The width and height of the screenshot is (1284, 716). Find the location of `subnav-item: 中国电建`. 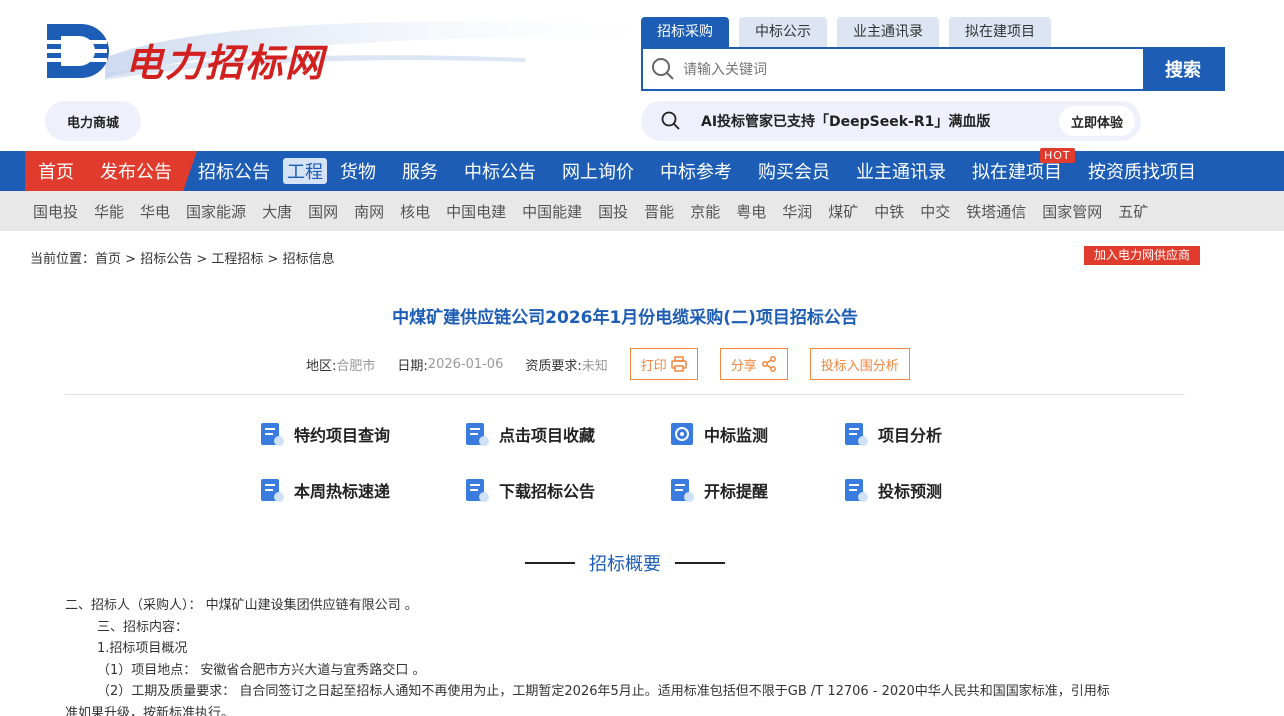

subnav-item: 中国电建 is located at coordinates (476, 211).